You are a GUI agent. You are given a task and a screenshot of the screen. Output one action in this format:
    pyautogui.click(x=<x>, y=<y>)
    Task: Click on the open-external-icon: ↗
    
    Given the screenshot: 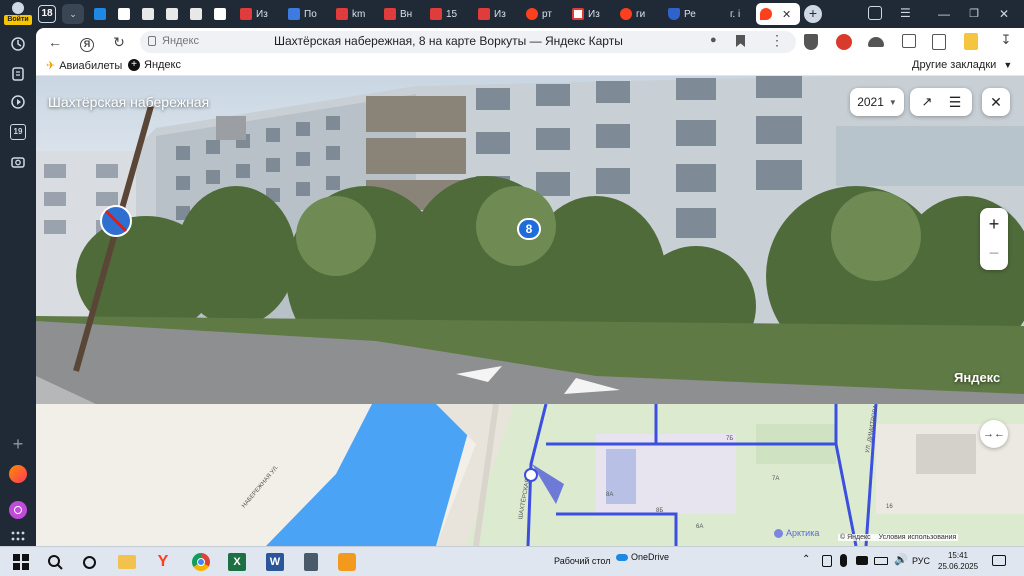 What is the action you would take?
    pyautogui.click(x=927, y=102)
    